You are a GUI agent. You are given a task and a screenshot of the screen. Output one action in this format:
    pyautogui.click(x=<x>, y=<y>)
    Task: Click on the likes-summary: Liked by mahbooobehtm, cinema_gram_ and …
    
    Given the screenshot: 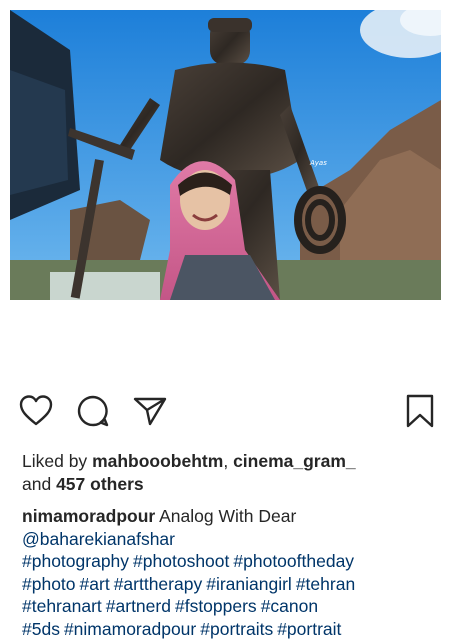 What is the action you would take?
    pyautogui.click(x=232, y=473)
    